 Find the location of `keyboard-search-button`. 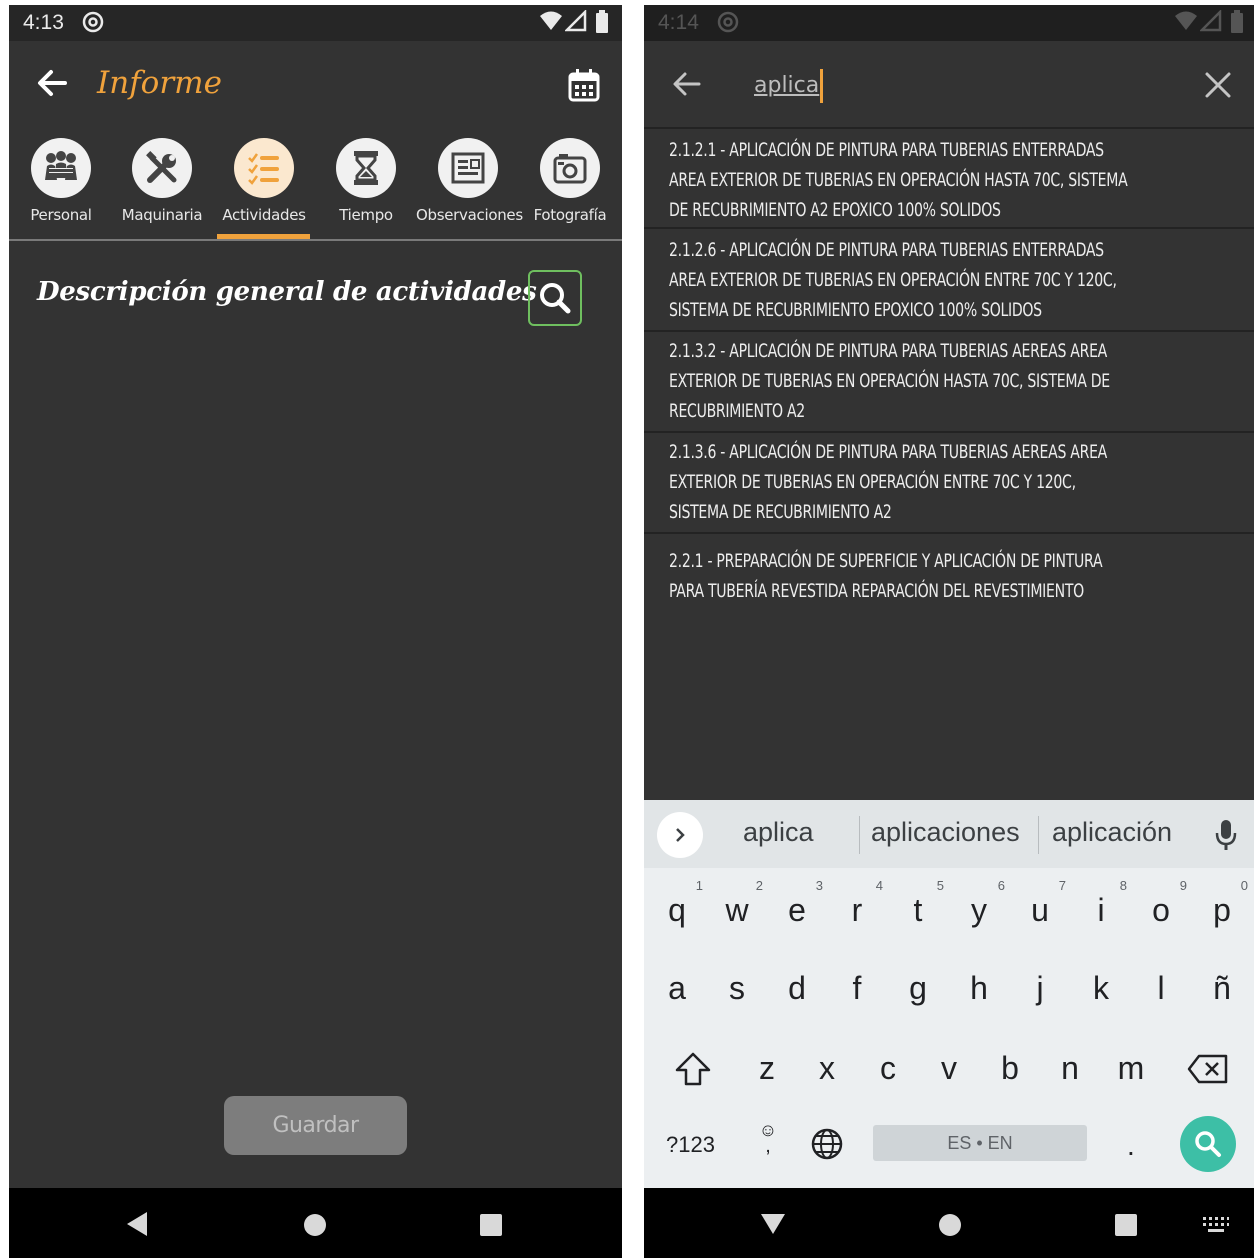

keyboard-search-button is located at coordinates (1208, 1144).